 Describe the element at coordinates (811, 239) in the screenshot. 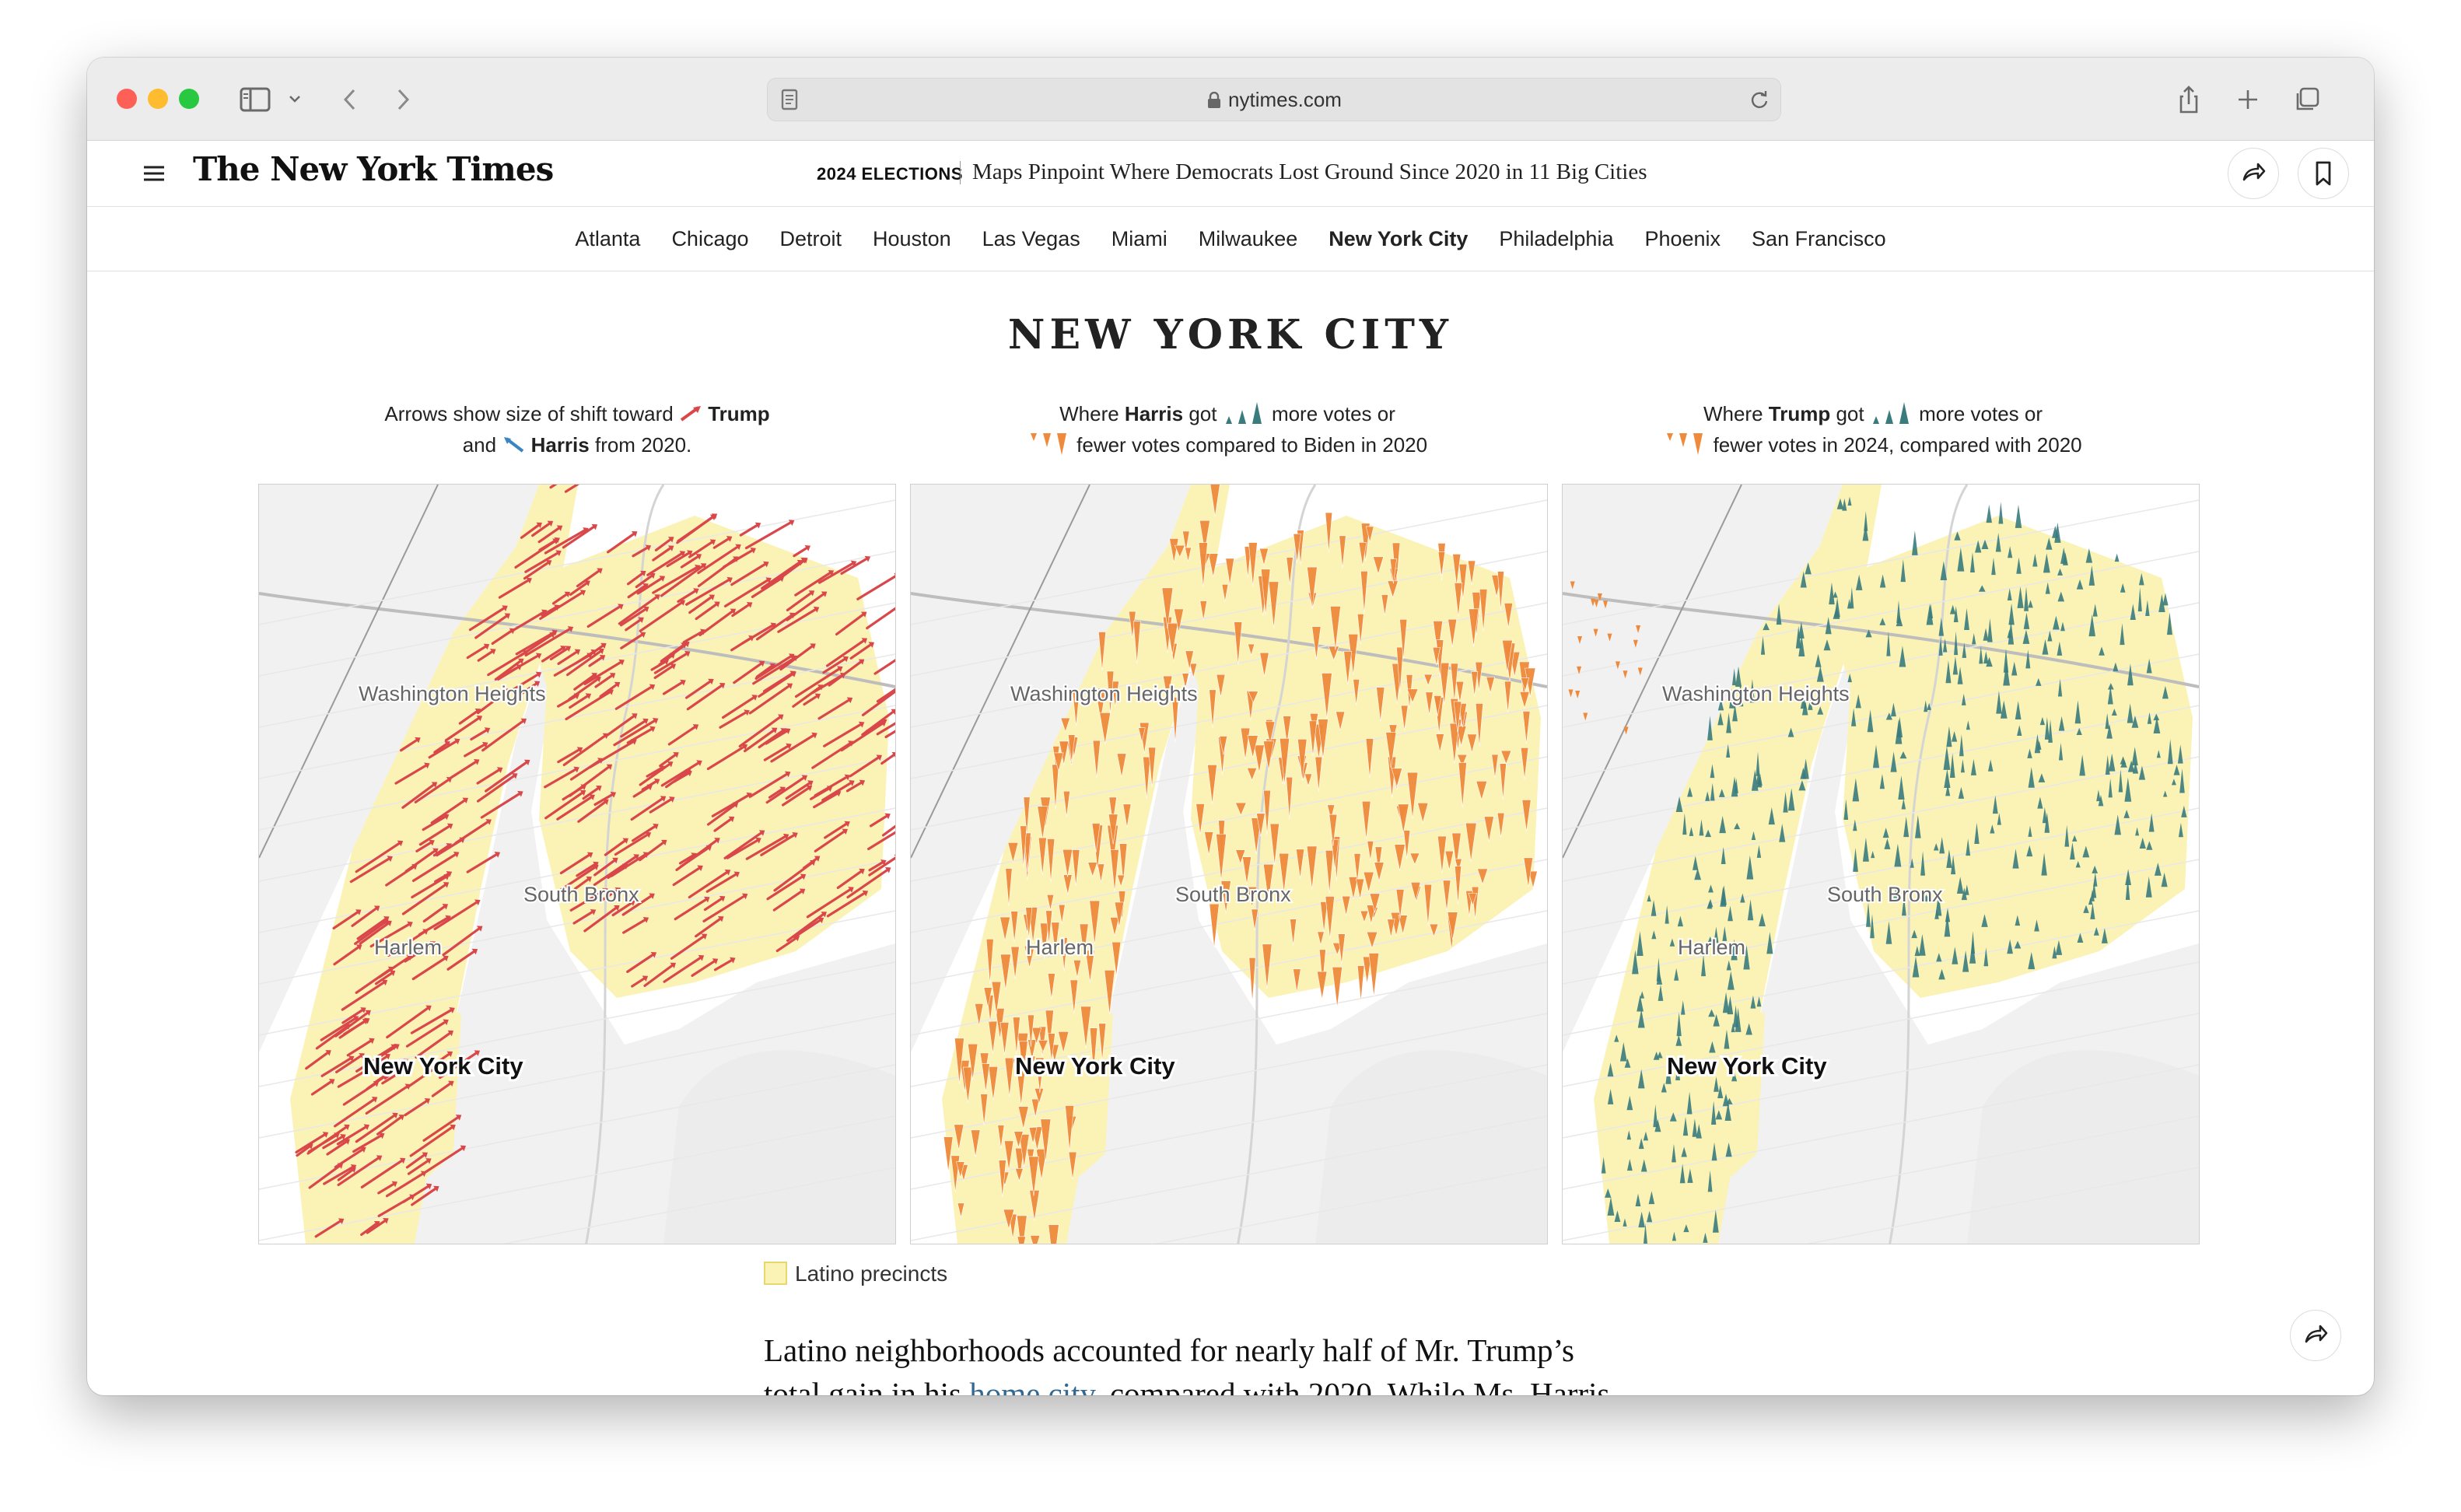

I see `city-link-detroit: Detroit` at that location.